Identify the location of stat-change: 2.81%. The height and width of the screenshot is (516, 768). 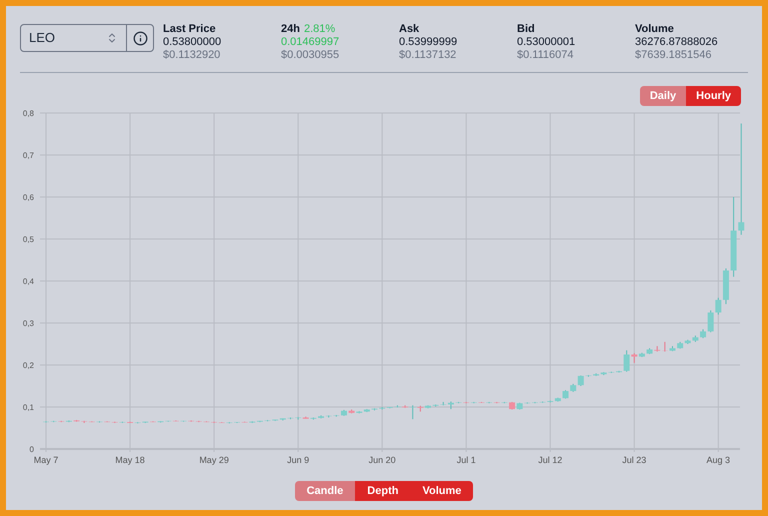
(320, 29).